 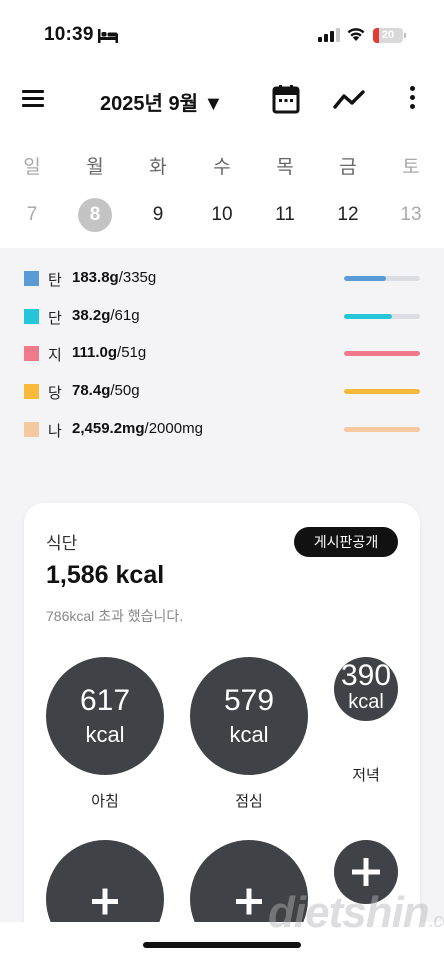 I want to click on nutrient-name: 당, so click(x=55, y=393).